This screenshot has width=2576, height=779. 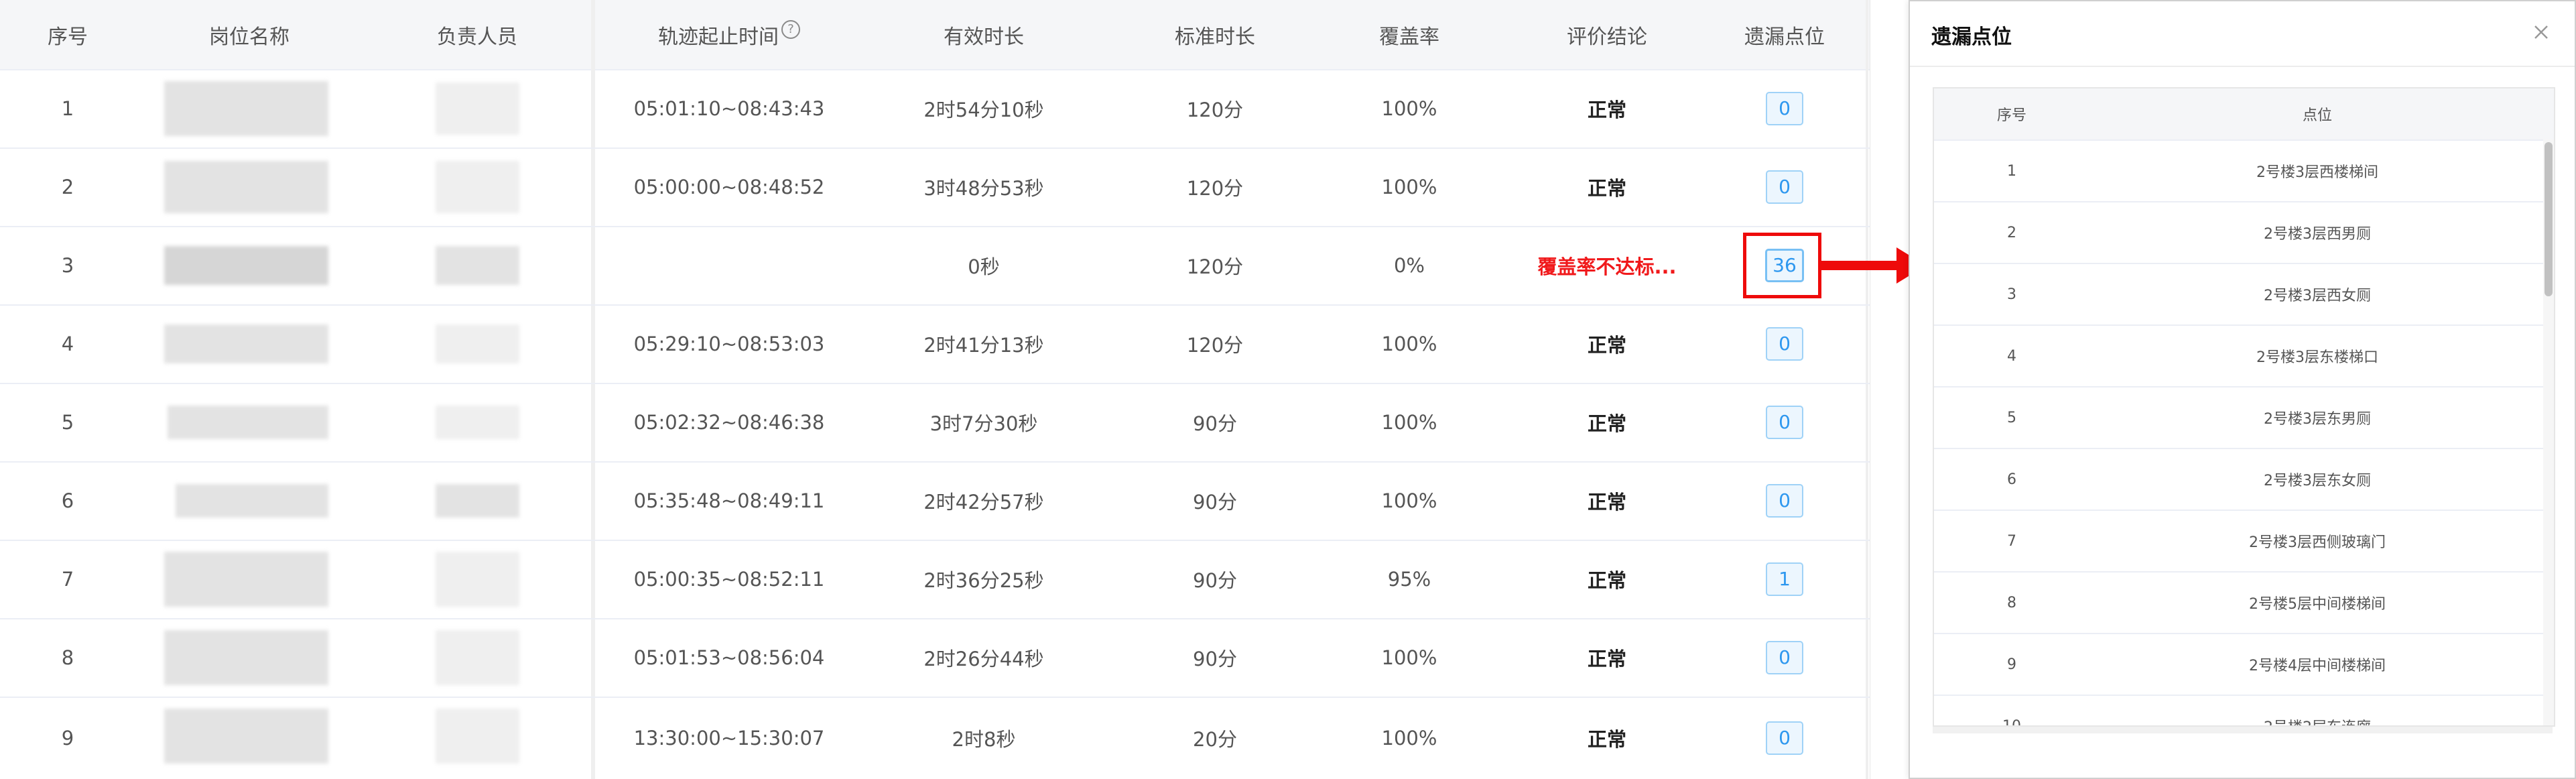 What do you see at coordinates (983, 423) in the screenshot?
I see `row-effective-duration: 3时7分30秒` at bounding box center [983, 423].